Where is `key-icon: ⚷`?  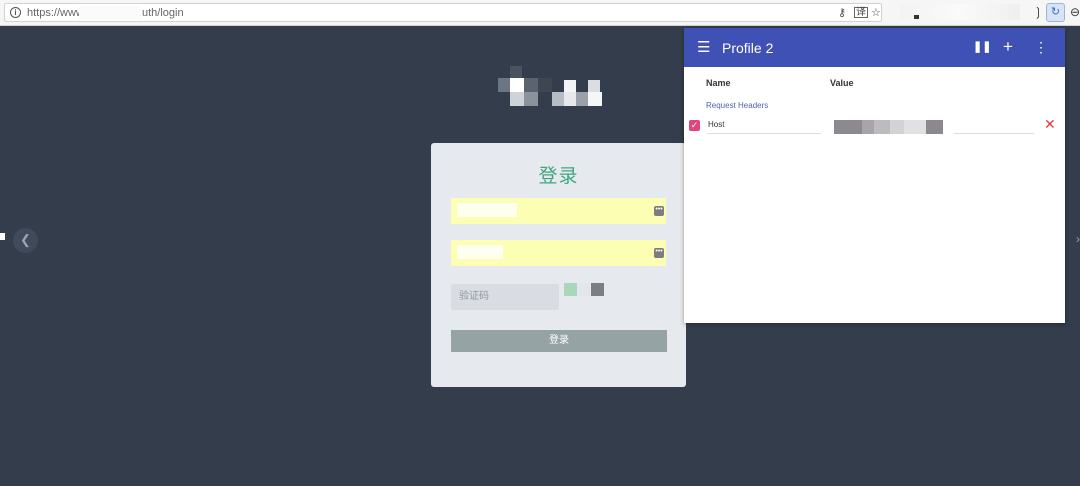 key-icon: ⚷ is located at coordinates (842, 12).